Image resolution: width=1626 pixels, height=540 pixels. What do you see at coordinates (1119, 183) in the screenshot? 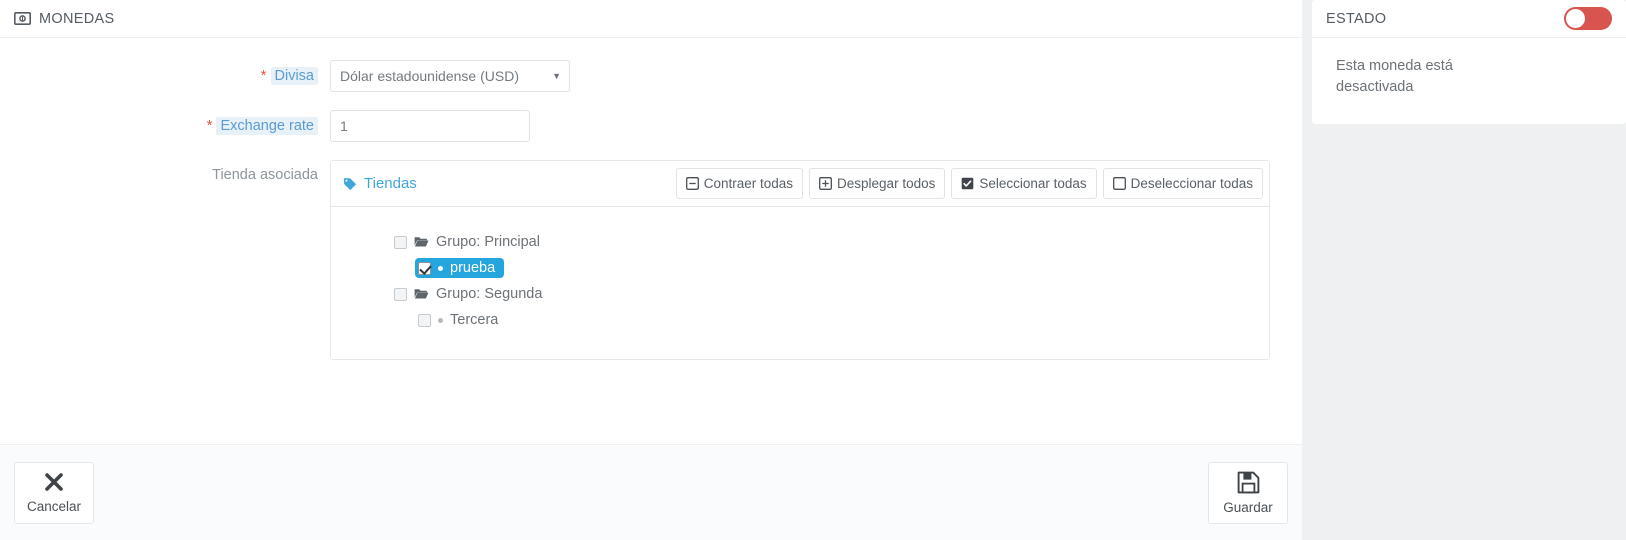
I see `checkbox-empty-icon` at bounding box center [1119, 183].